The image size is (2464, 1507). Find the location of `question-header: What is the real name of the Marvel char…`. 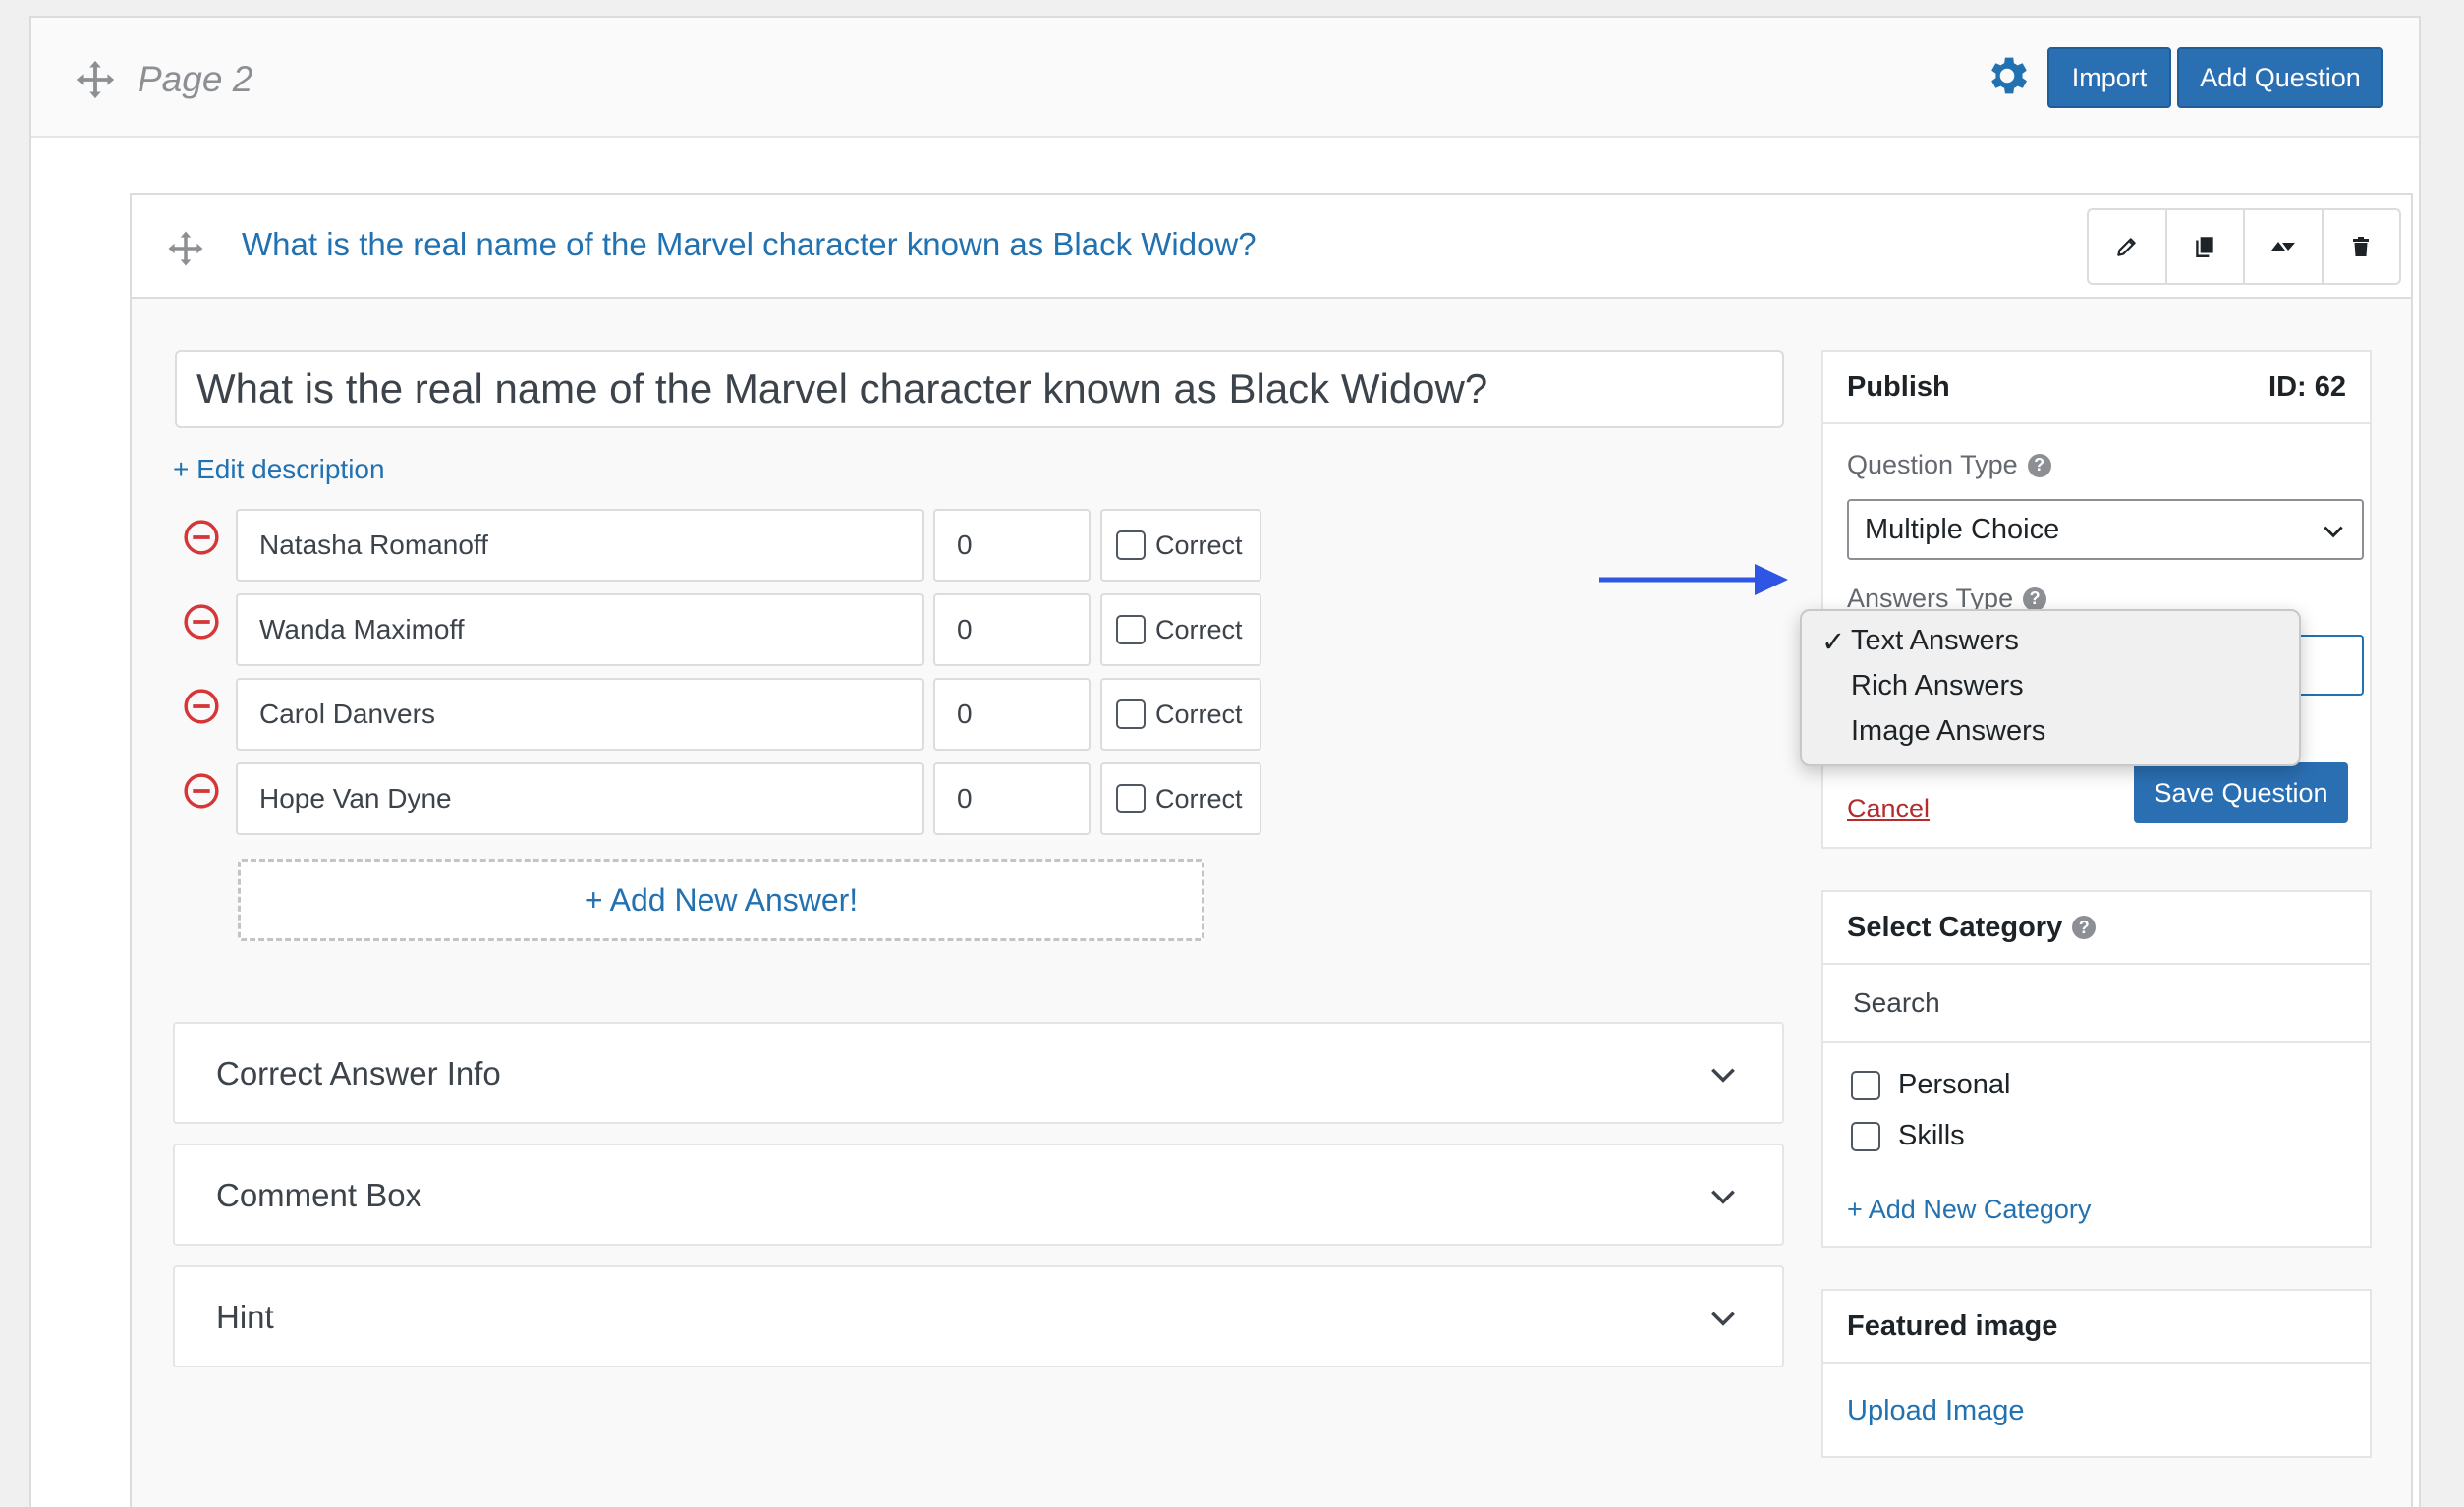

question-header: What is the real name of the Marvel char… is located at coordinates (1271, 247).